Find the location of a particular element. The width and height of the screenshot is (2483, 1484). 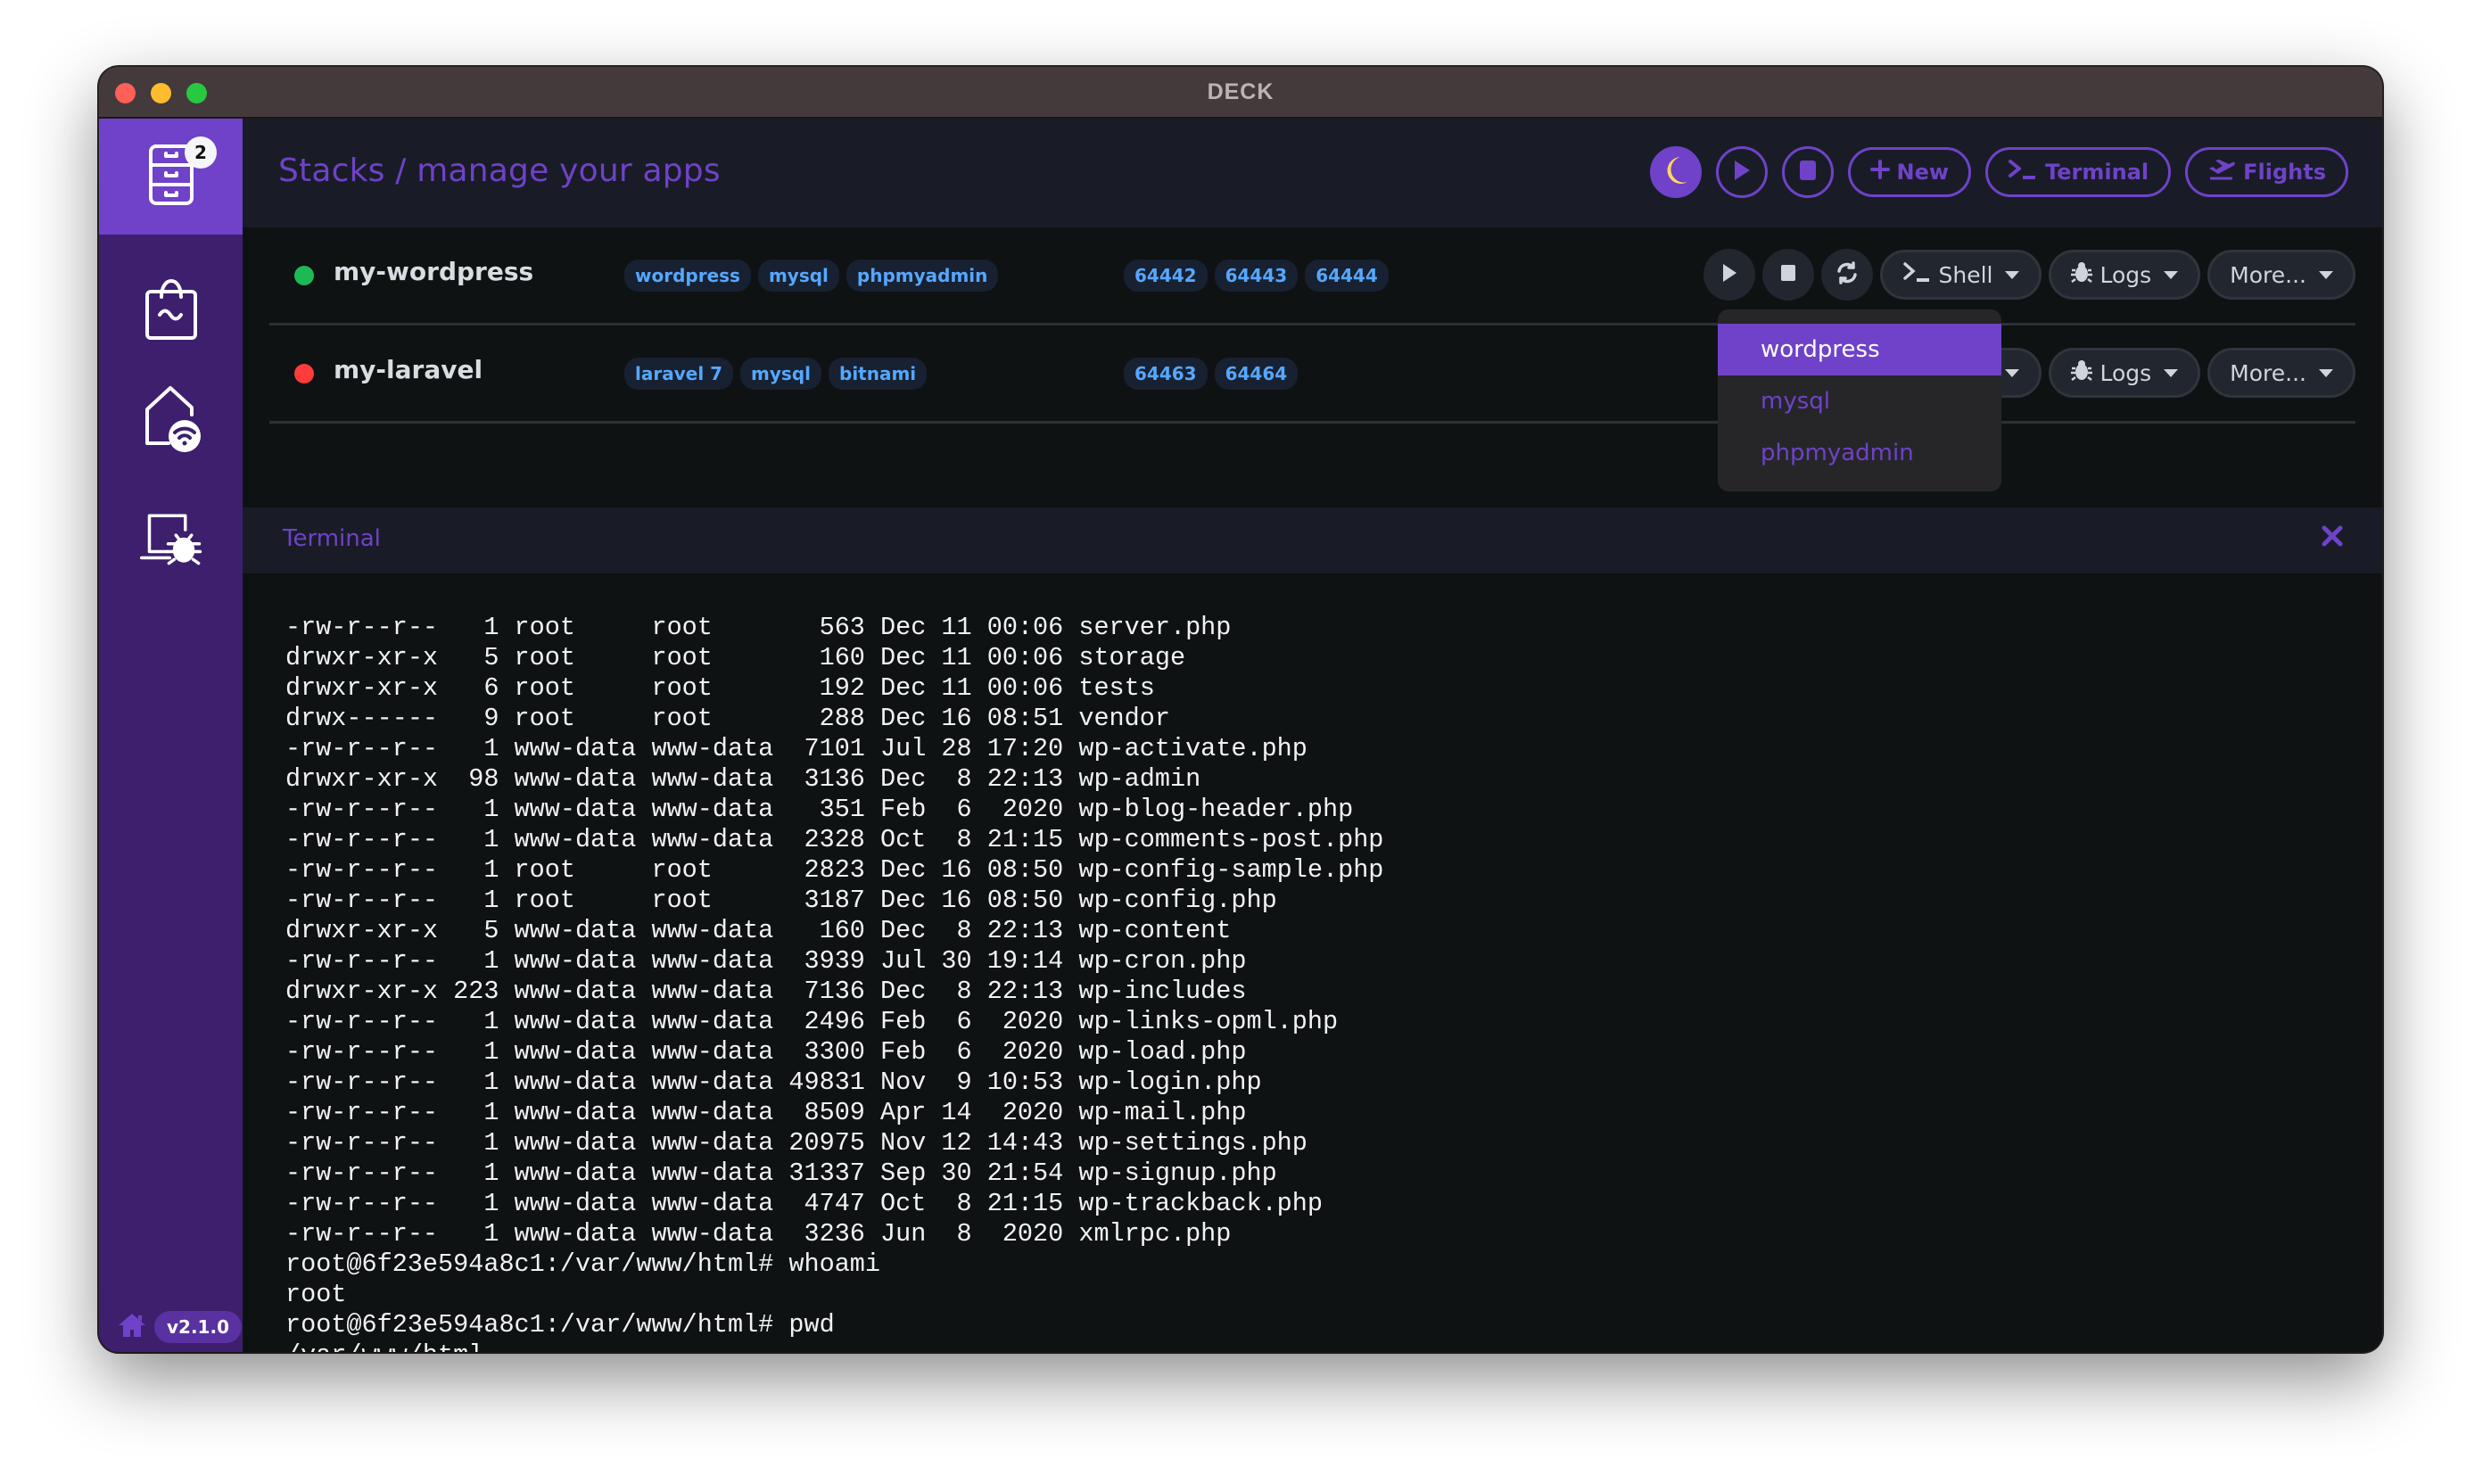

port-tags: 64442 64443 64444 is located at coordinates (1256, 276).